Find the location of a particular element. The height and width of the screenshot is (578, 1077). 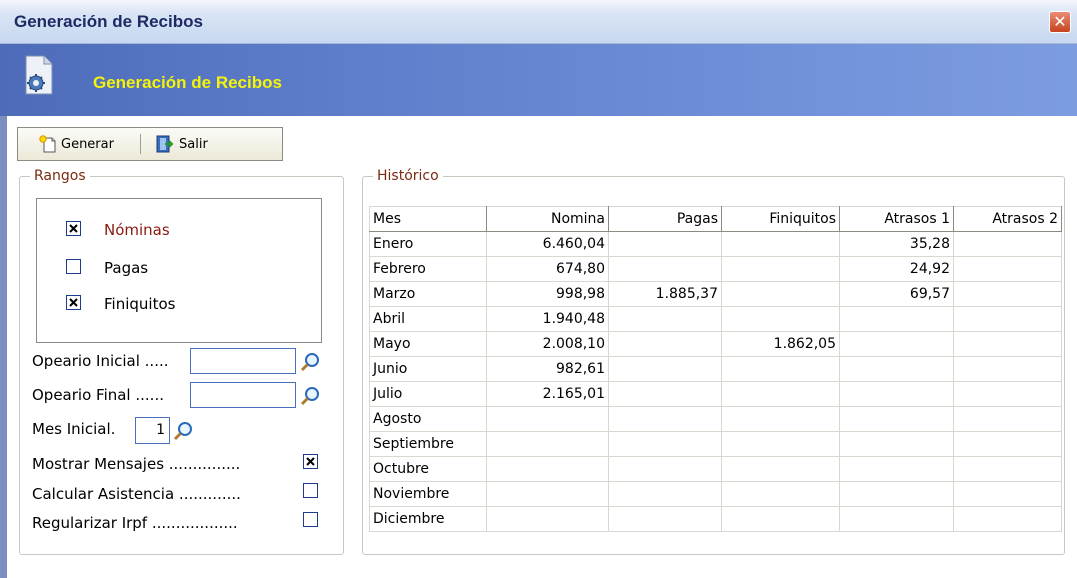

finiquitos-label: Finiquitos is located at coordinates (140, 304).